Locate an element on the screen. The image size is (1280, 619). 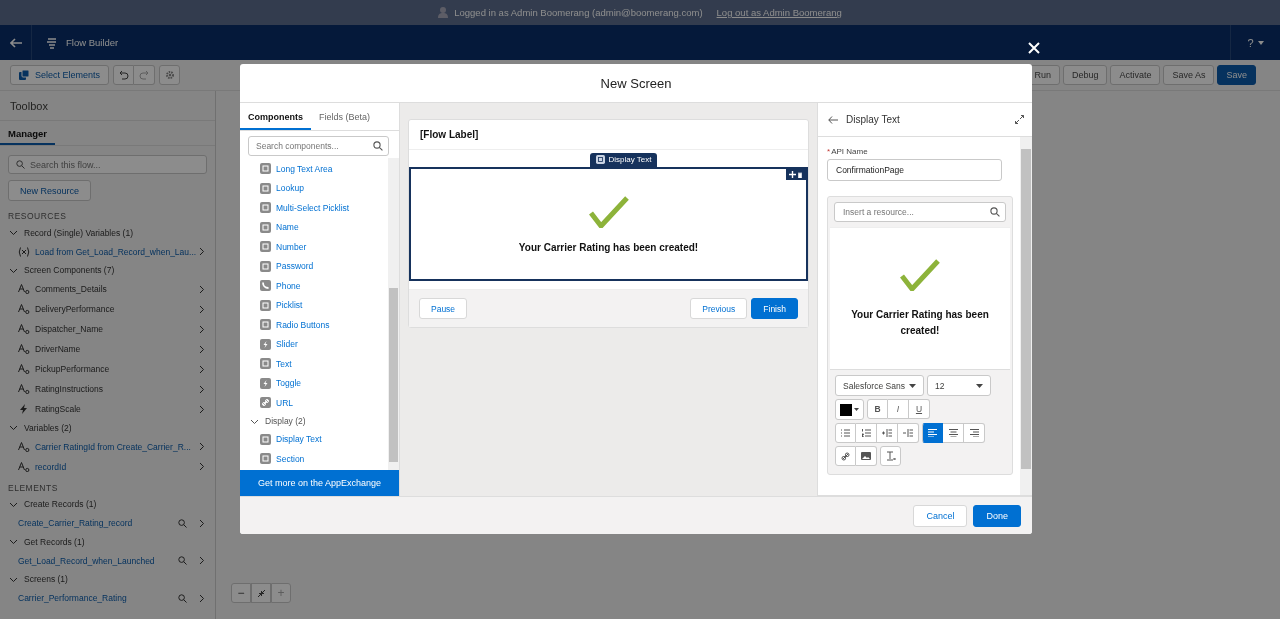
toolbar-button: Debug is located at coordinates (1085, 75).